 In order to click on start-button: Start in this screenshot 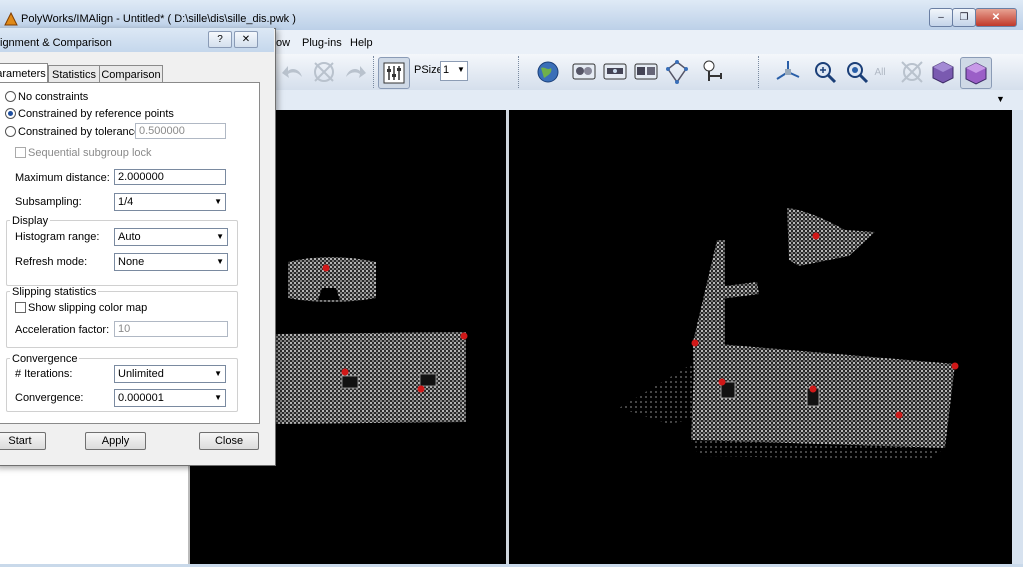, I will do `click(23, 441)`.